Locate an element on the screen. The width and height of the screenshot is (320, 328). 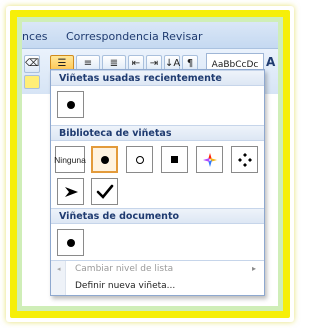
tab-revisar: Revisar is located at coordinates (182, 36).